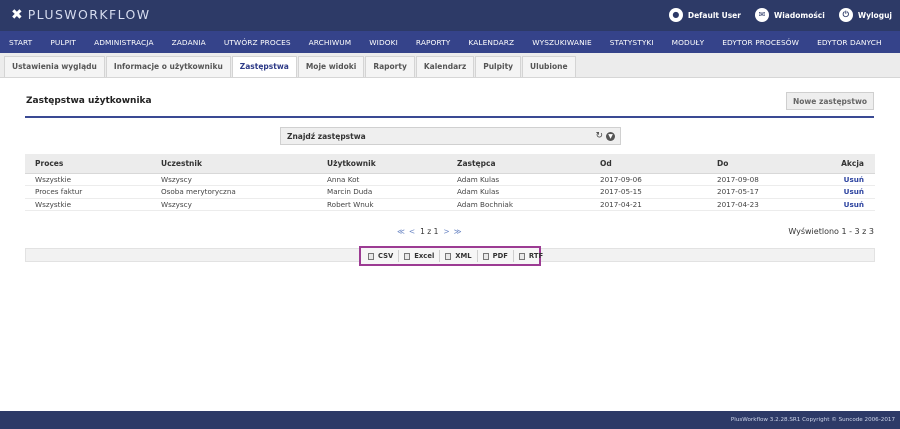 Image resolution: width=900 pixels, height=429 pixels. I want to click on nav-item-widoki: WIDOKI, so click(383, 42).